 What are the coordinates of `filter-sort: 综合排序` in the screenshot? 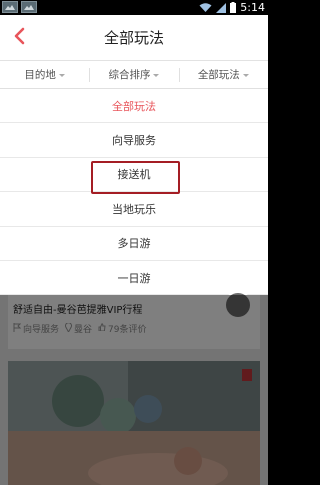 It's located at (133, 74).